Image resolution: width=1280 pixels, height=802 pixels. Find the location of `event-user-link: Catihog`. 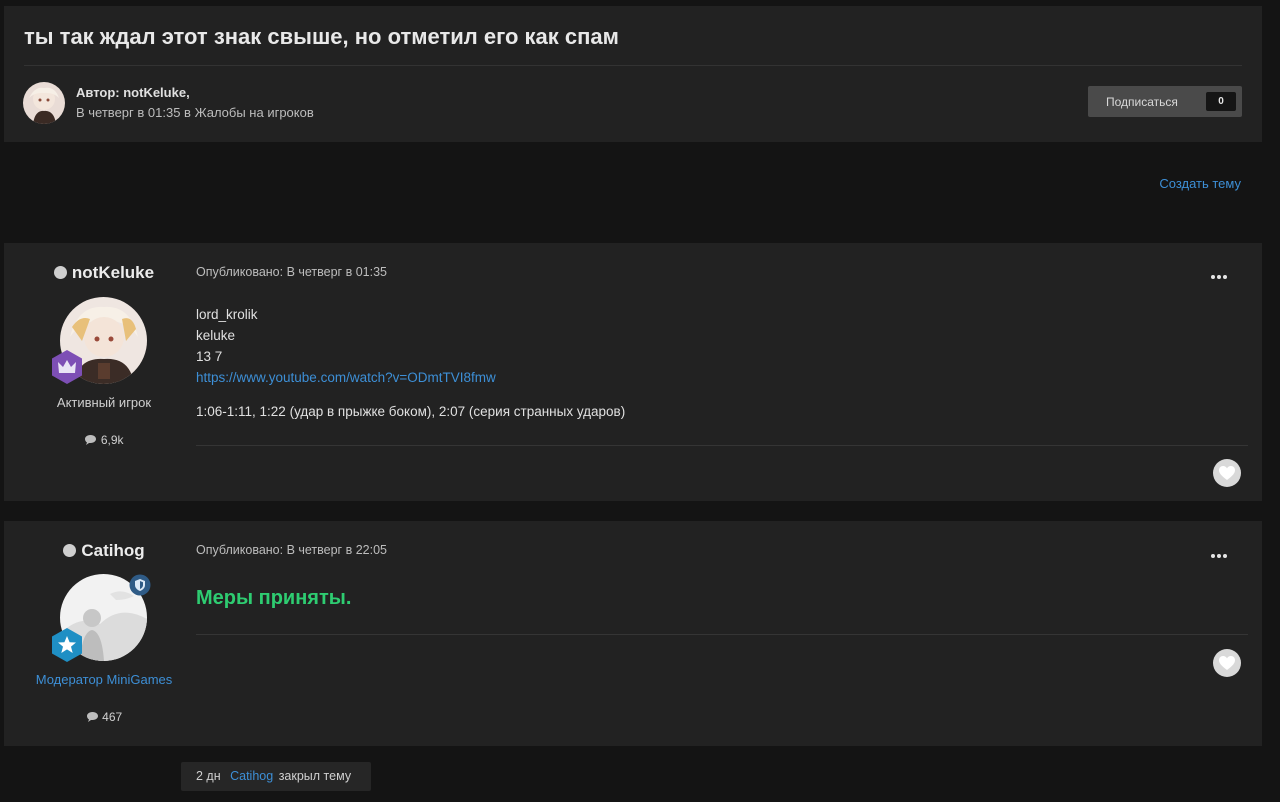

event-user-link: Catihog is located at coordinates (251, 776).